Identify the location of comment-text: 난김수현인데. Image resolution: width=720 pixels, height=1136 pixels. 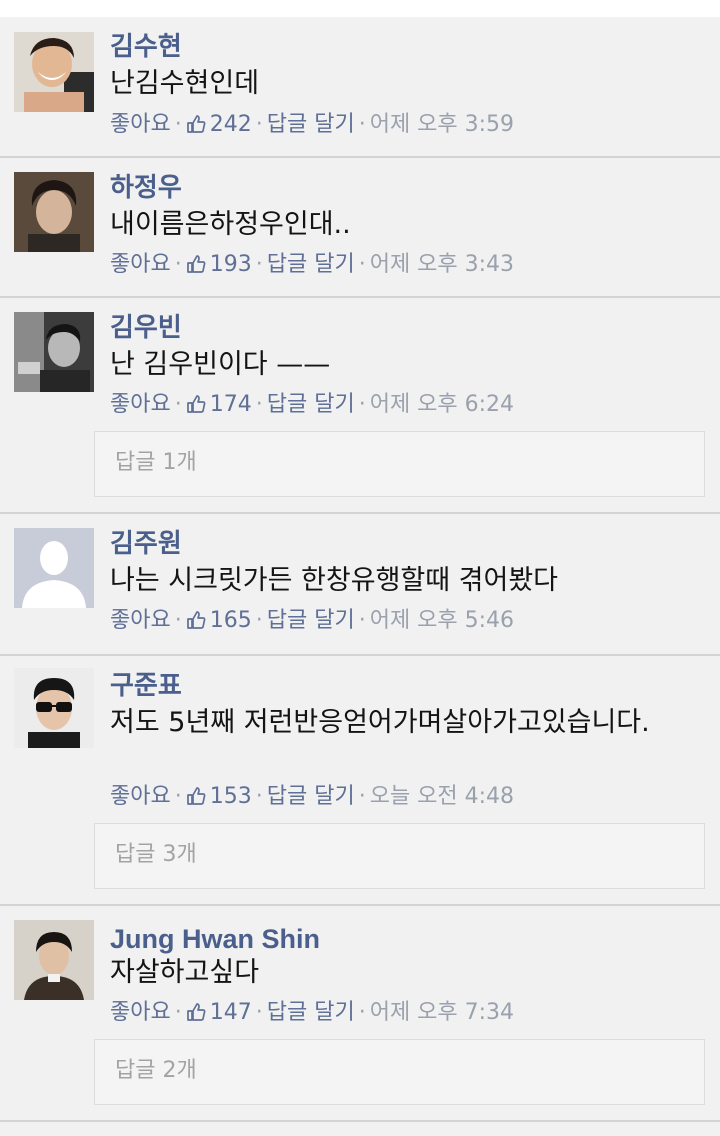
(185, 83).